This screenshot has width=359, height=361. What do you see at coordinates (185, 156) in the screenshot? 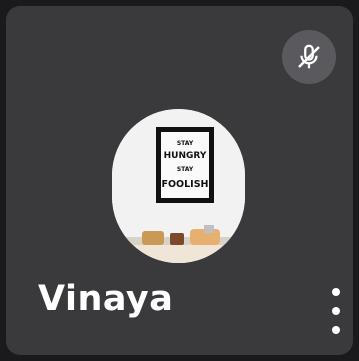
I see `poster-line-2: HUNGRY` at bounding box center [185, 156].